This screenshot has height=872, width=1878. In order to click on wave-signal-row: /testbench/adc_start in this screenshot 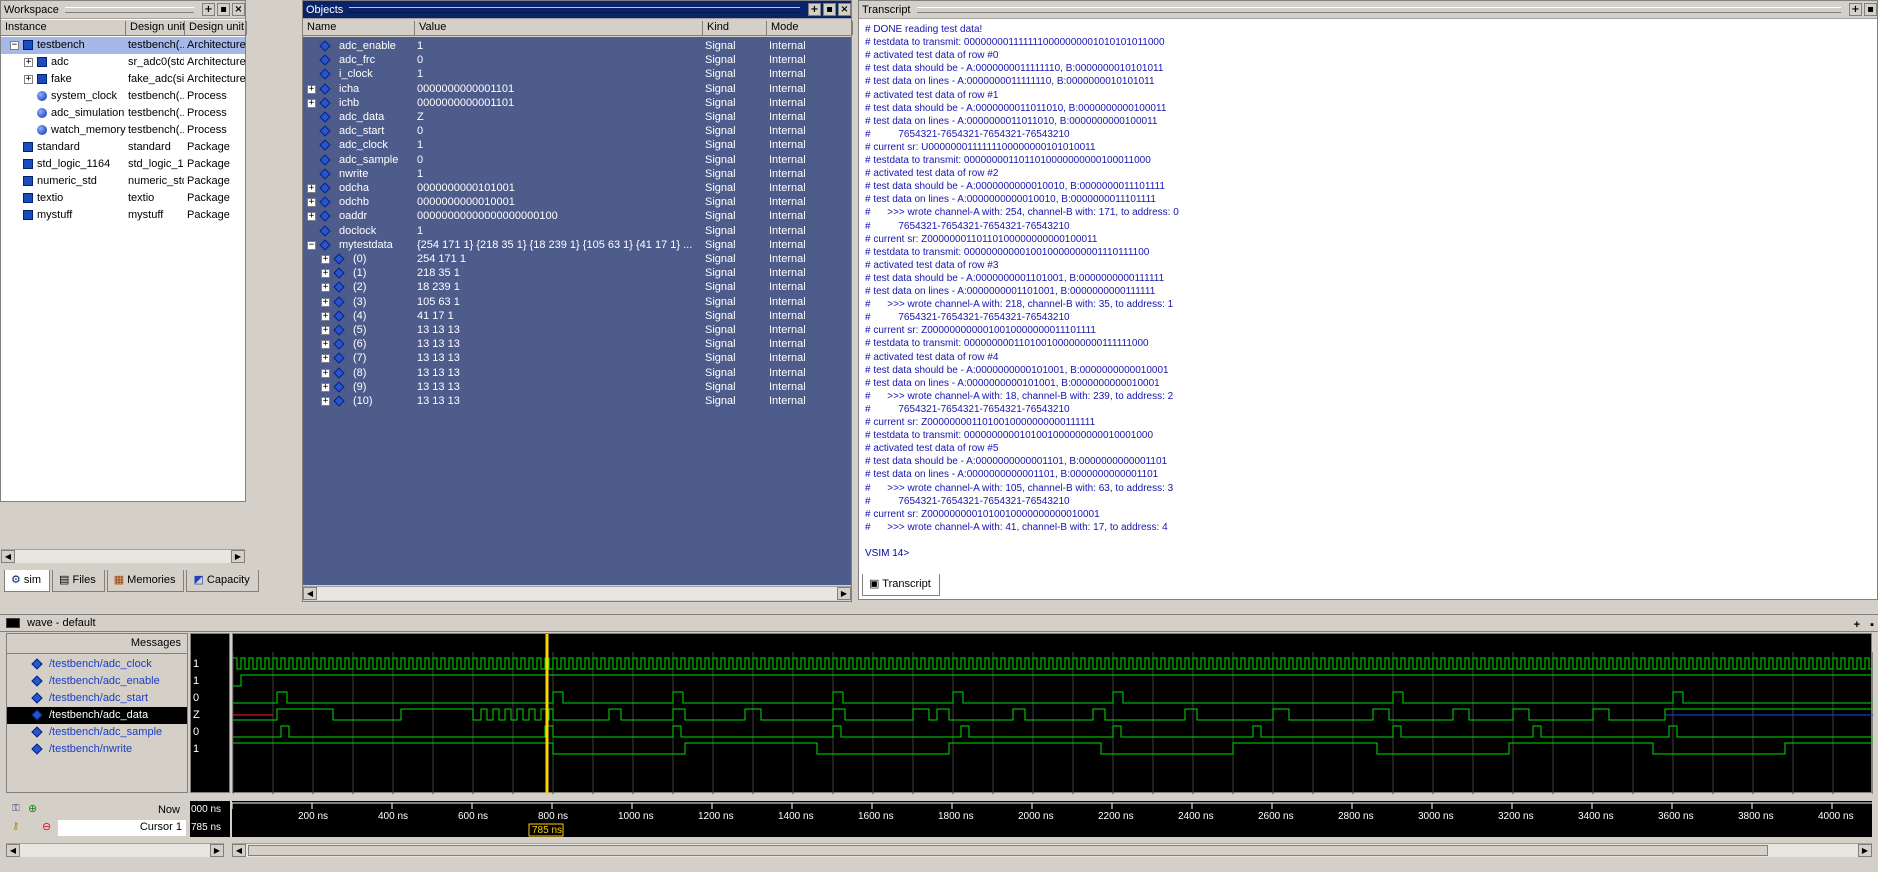, I will do `click(97, 698)`.